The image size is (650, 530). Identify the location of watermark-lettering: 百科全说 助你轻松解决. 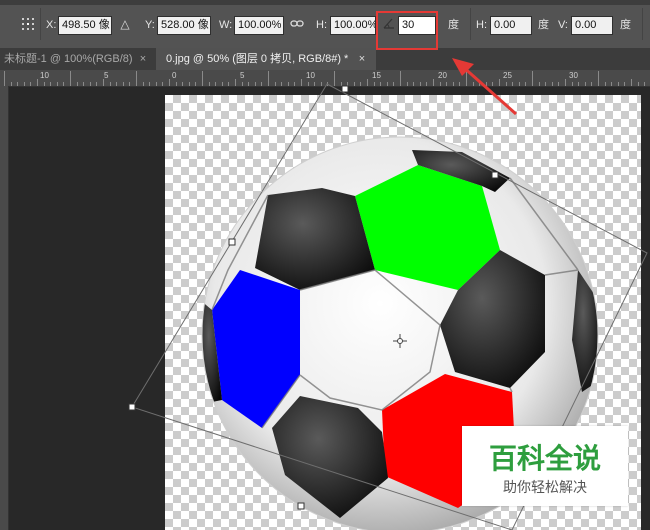
(545, 469).